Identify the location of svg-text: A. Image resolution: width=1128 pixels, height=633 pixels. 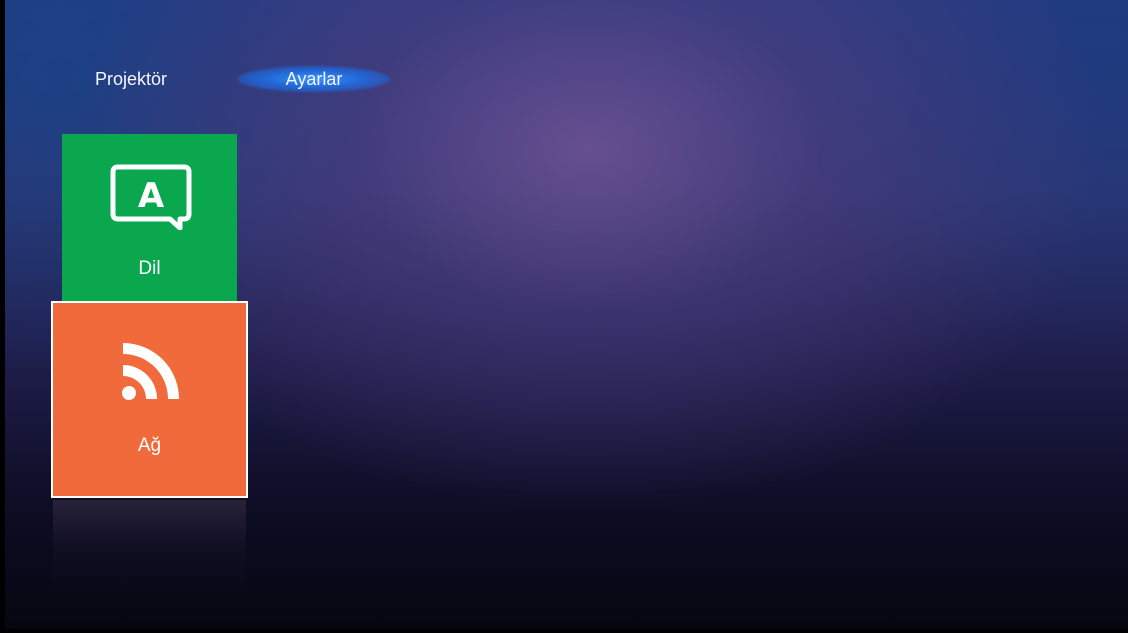
(151, 196).